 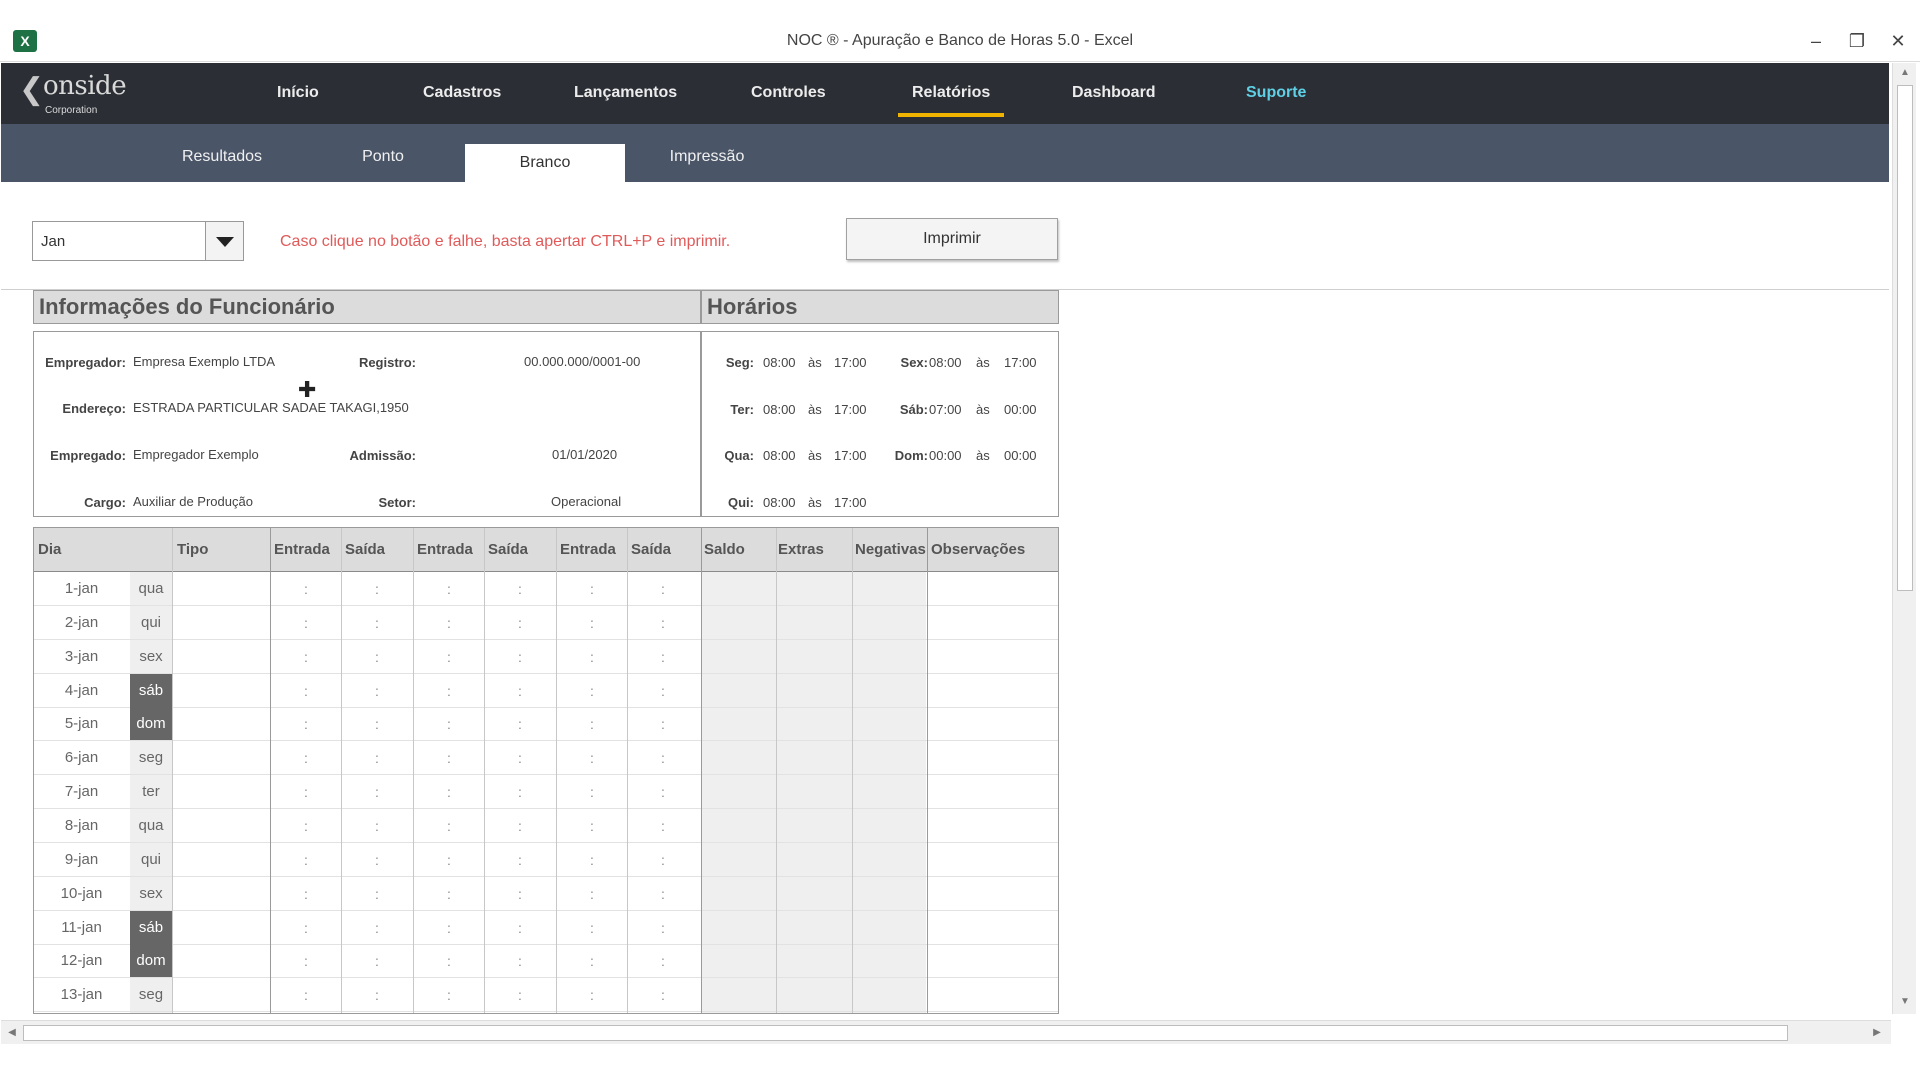 What do you see at coordinates (298, 93) in the screenshot?
I see `nav-inicio: Início` at bounding box center [298, 93].